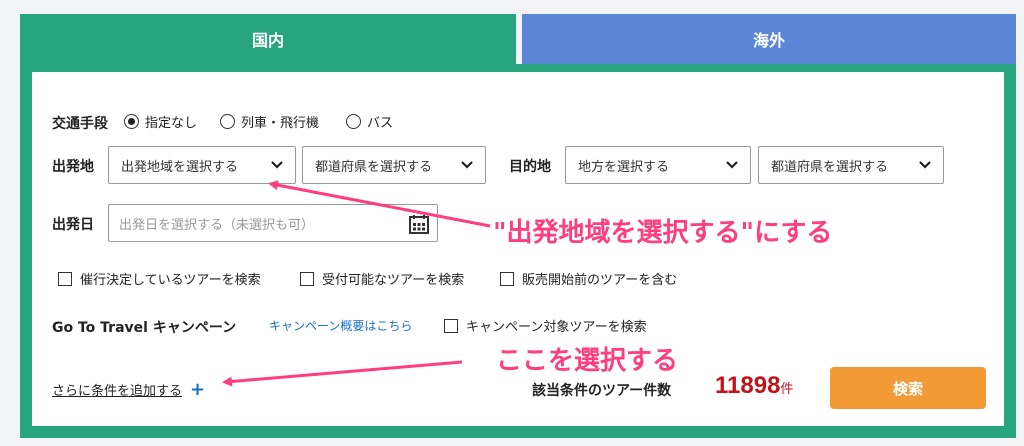 The image size is (1024, 446). Describe the element at coordinates (73, 167) in the screenshot. I see `departure-label: 出発地` at that location.